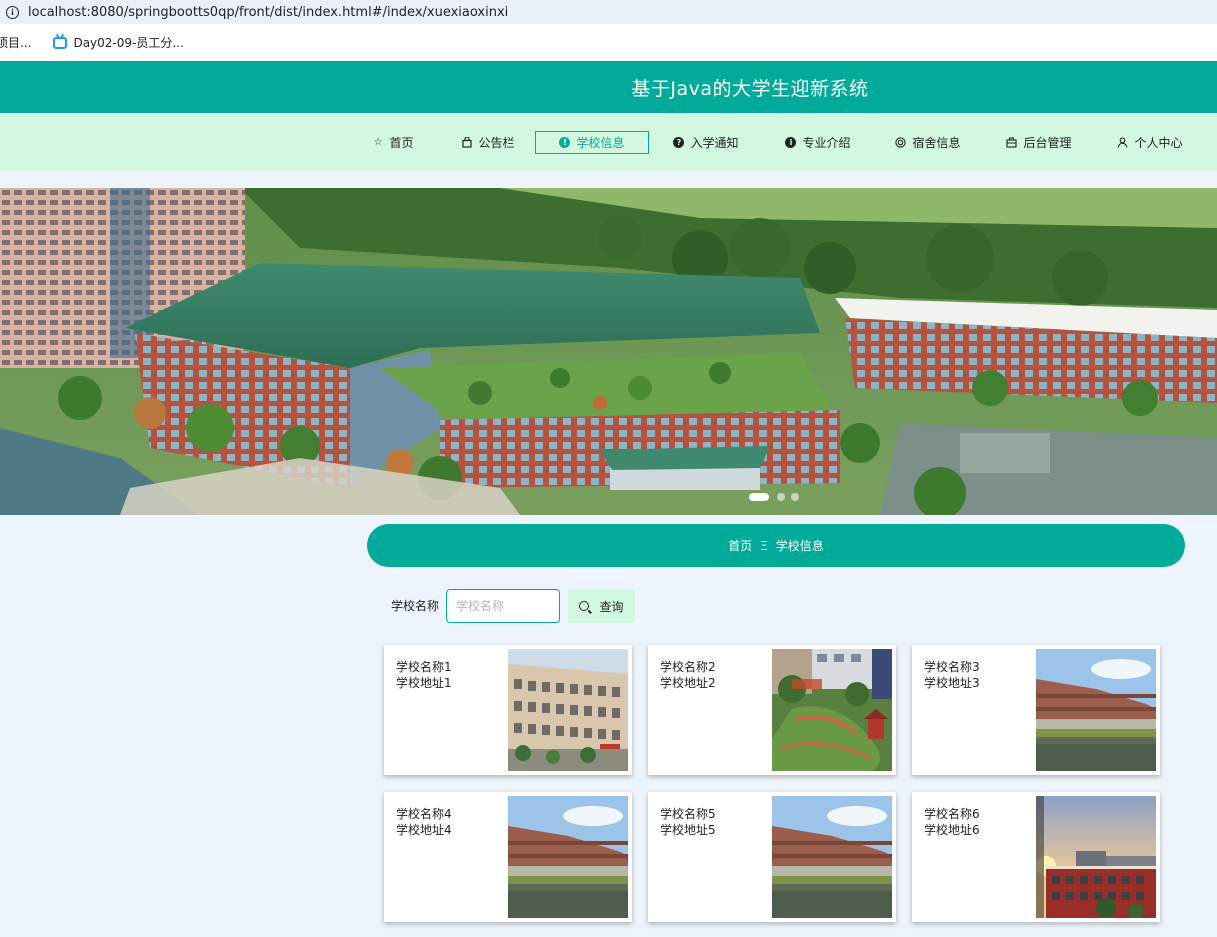 This screenshot has height=937, width=1217. Describe the element at coordinates (952, 830) in the screenshot. I see `school-address: 学校地址6` at that location.